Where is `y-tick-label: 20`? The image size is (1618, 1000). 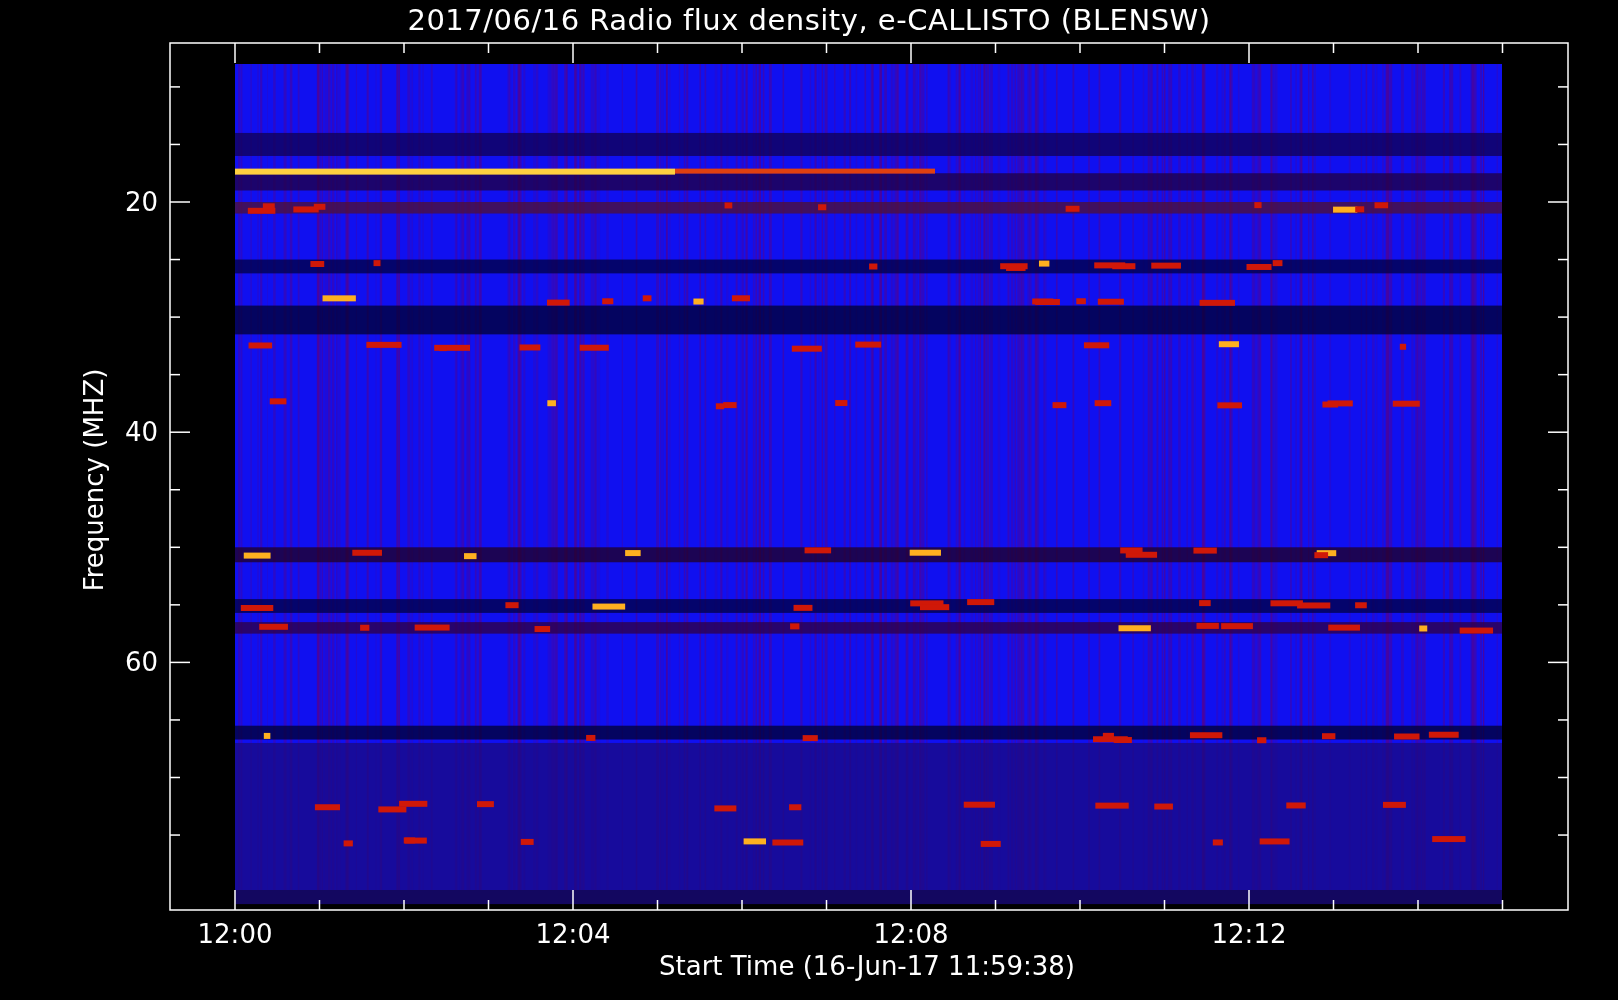 y-tick-label: 20 is located at coordinates (141, 202).